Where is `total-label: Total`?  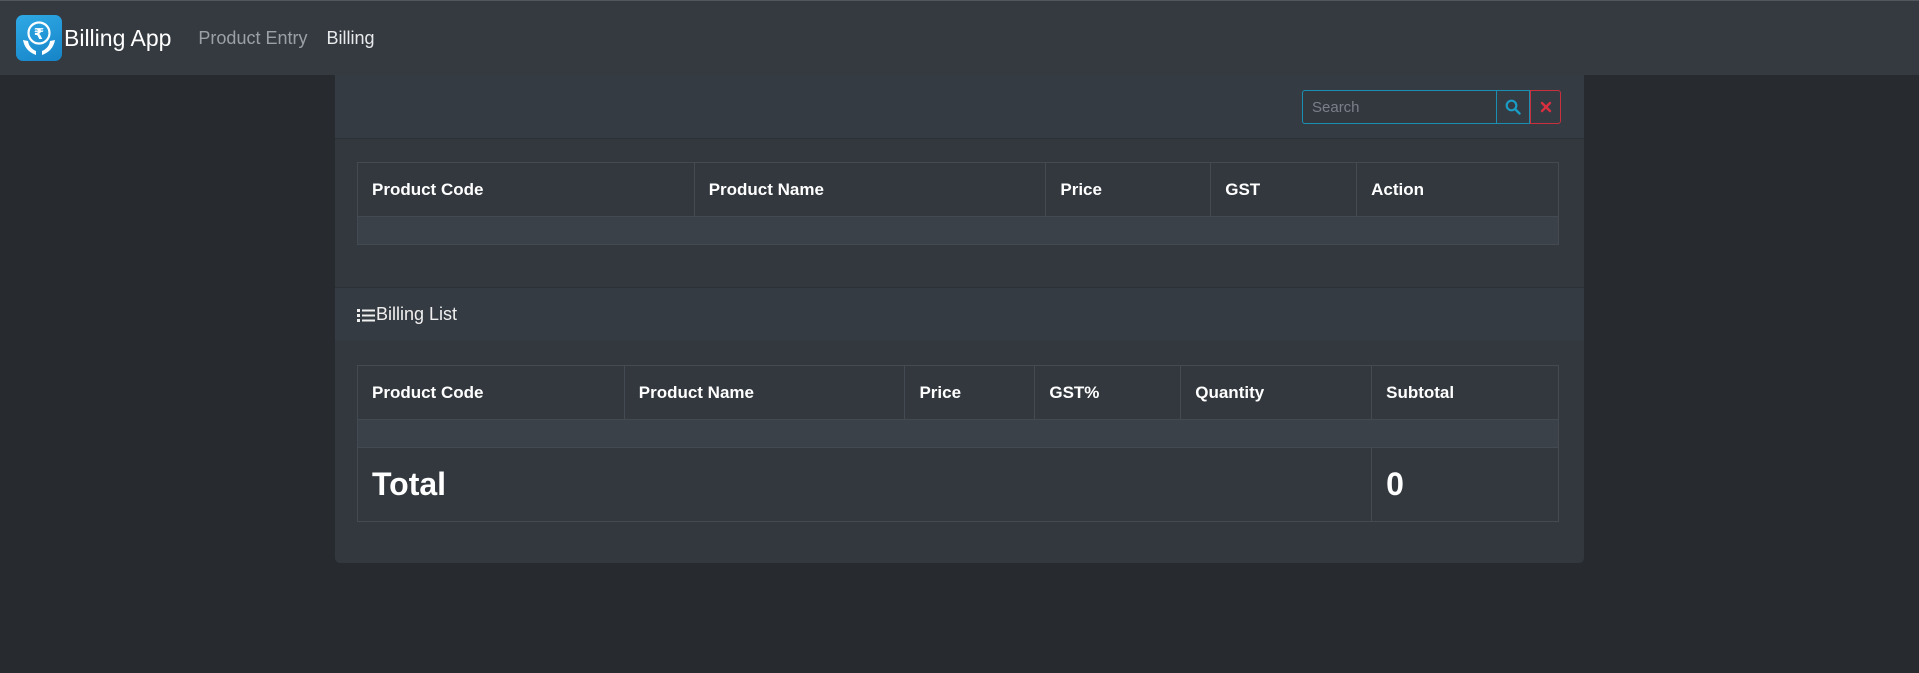
total-label: Total is located at coordinates (864, 484).